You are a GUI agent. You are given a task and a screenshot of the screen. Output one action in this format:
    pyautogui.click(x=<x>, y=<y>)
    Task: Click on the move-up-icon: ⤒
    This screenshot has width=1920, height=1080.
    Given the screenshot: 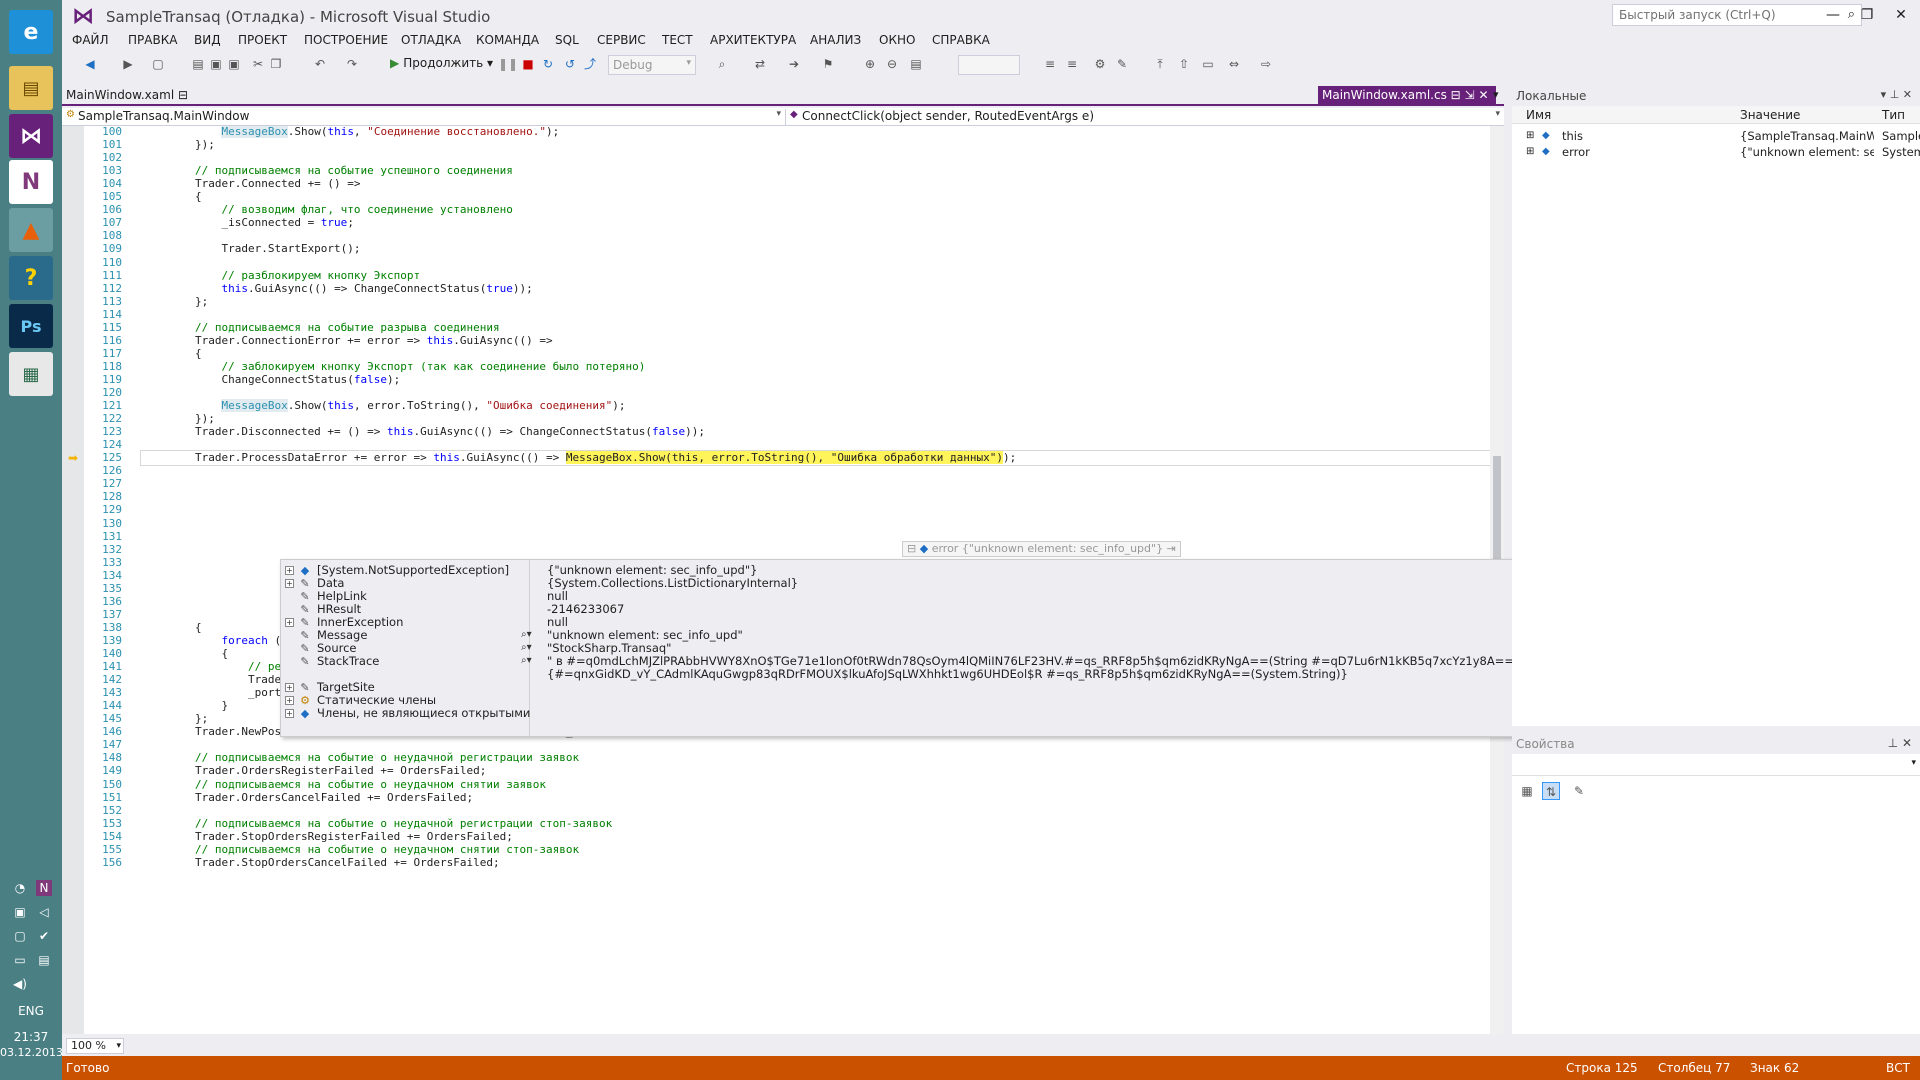 What is the action you would take?
    pyautogui.click(x=1160, y=64)
    